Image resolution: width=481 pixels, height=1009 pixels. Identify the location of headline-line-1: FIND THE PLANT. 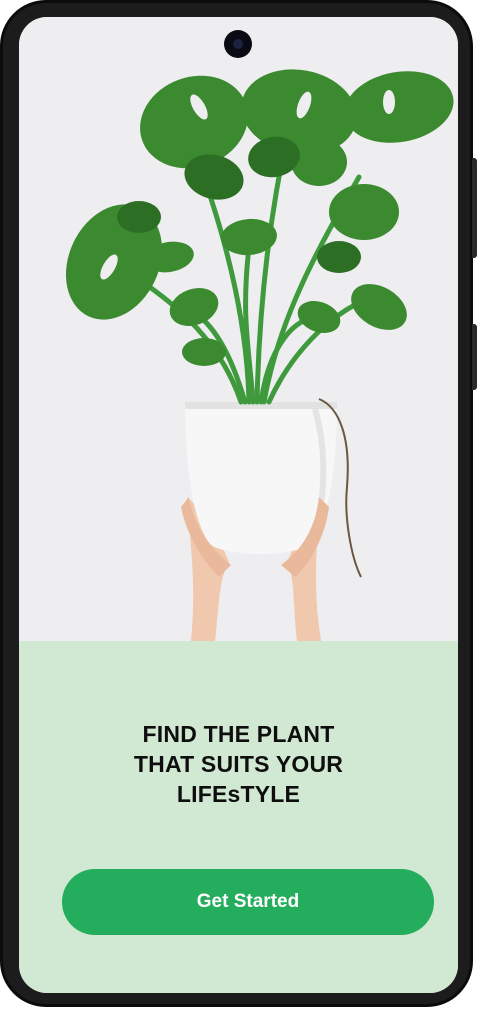
(238, 734).